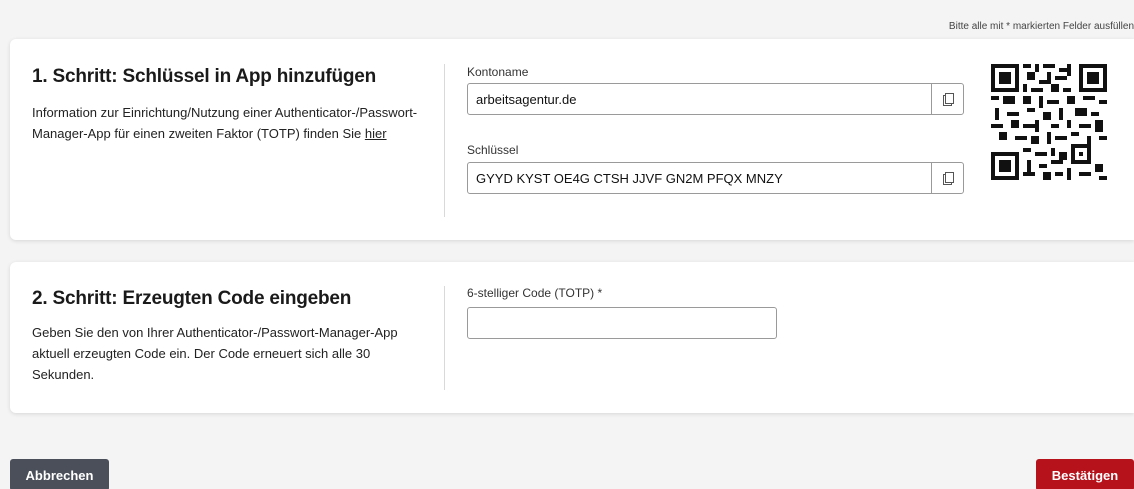 The height and width of the screenshot is (489, 1134). I want to click on step2-title: 2. Schritt: Erzeugten Code eingeben, so click(192, 298).